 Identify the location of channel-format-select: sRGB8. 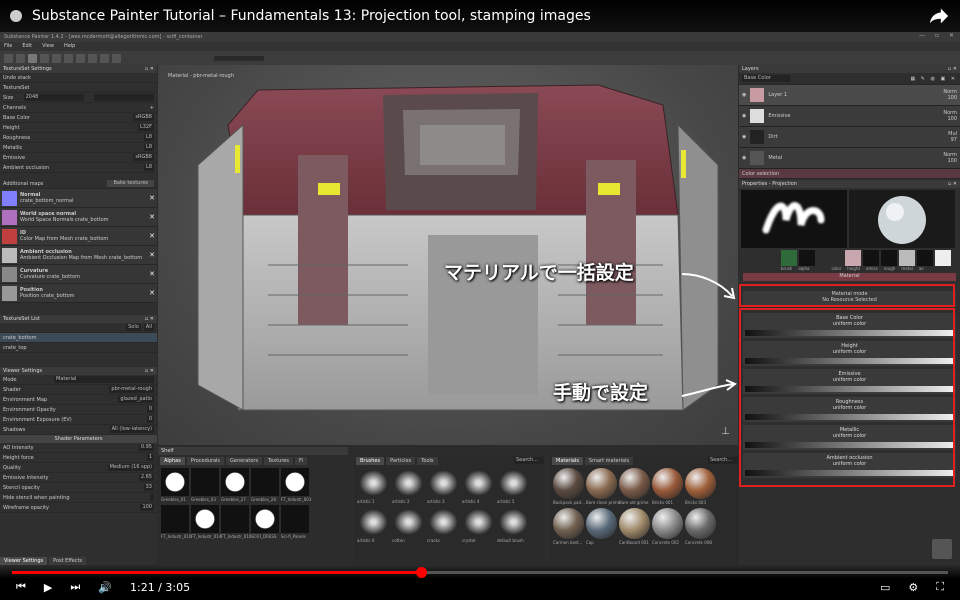
(143, 117).